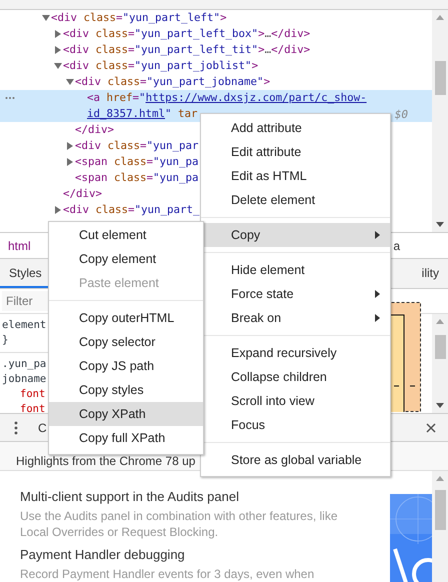 Image resolution: width=448 pixels, height=582 pixels. What do you see at coordinates (106, 462) in the screenshot?
I see `panel-heading: Highlights from the Chrome 78 up` at bounding box center [106, 462].